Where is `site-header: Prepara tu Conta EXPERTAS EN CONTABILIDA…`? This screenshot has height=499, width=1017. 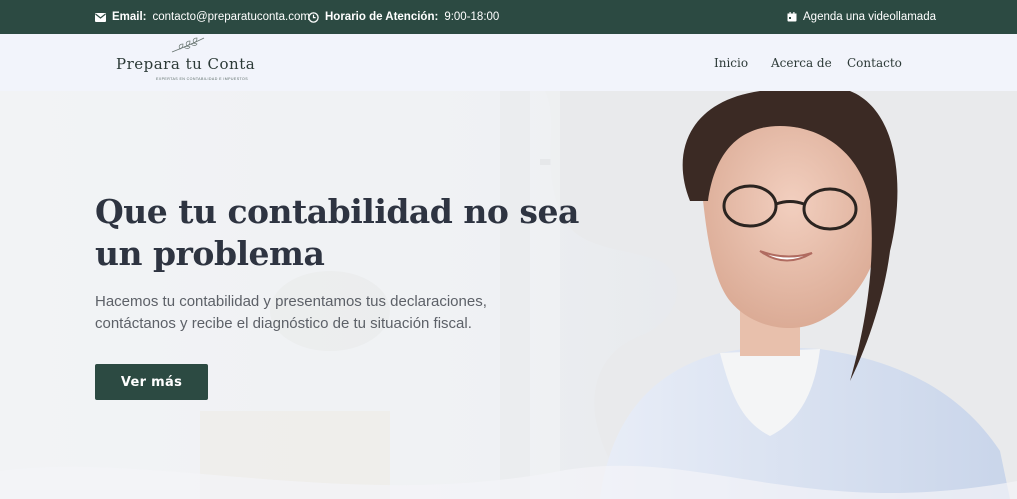
site-header: Prepara tu Conta EXPERTAS EN CONTABILIDA… is located at coordinates (508, 62).